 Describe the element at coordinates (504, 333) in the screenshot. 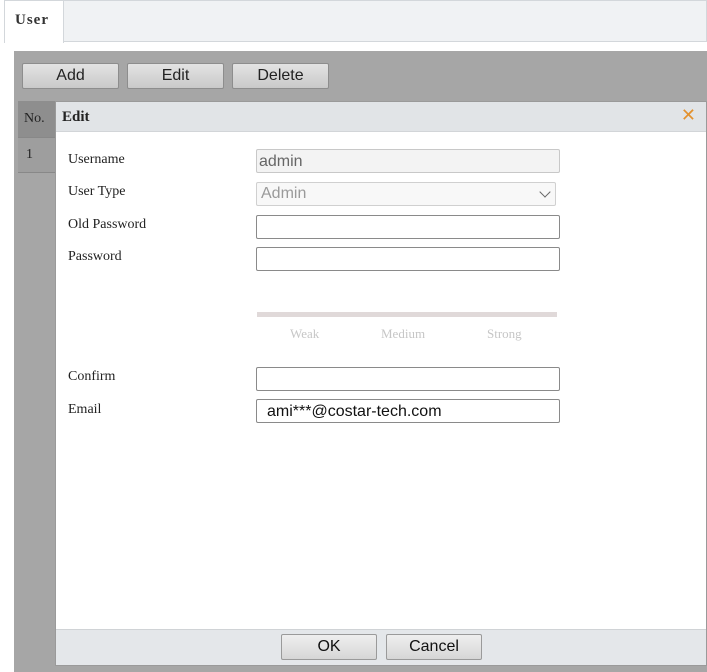

I see `strength-strong-label: Strong` at that location.